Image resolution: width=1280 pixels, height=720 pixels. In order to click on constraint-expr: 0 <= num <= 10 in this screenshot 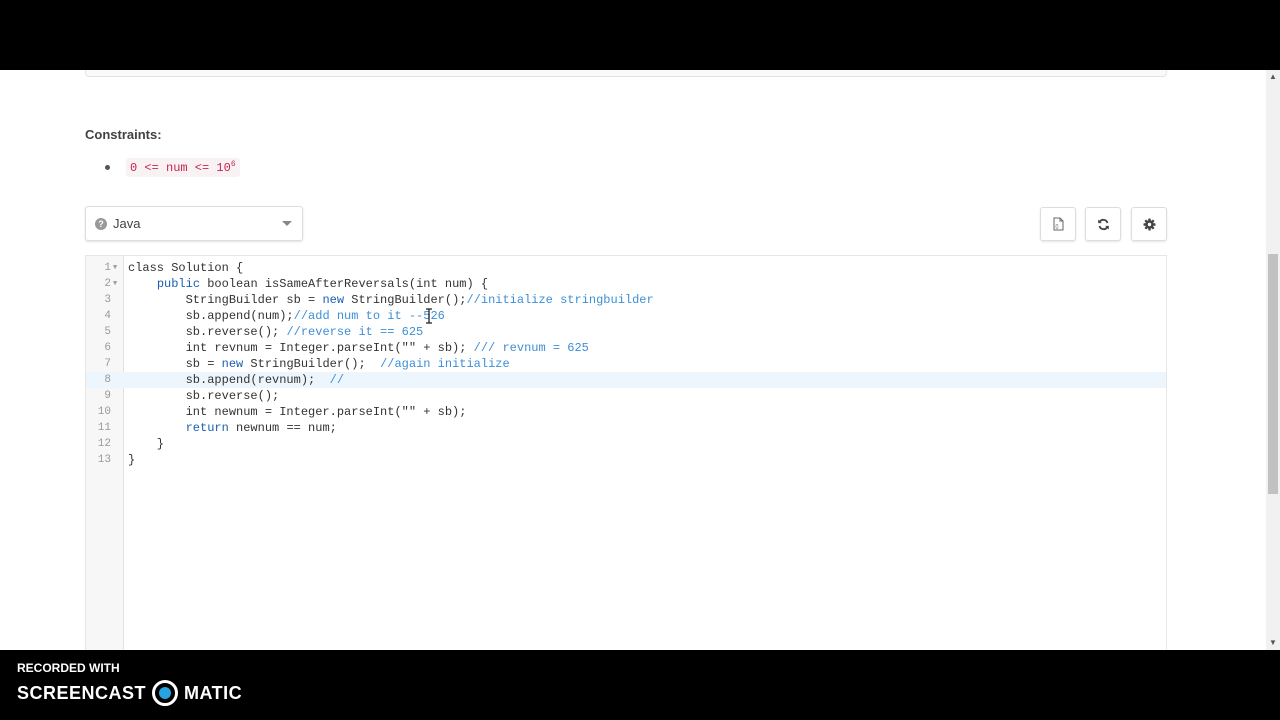, I will do `click(180, 168)`.